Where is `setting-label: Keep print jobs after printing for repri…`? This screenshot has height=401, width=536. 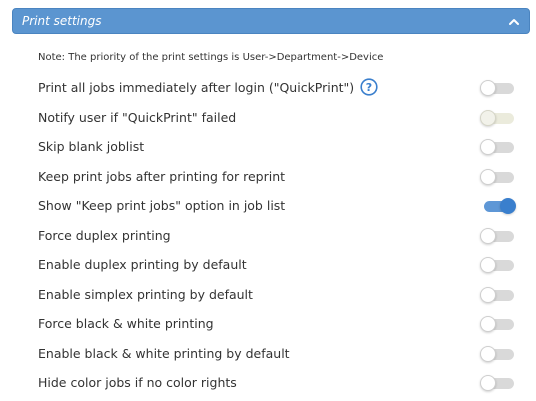
setting-label: Keep print jobs after printing for repri… is located at coordinates (162, 176).